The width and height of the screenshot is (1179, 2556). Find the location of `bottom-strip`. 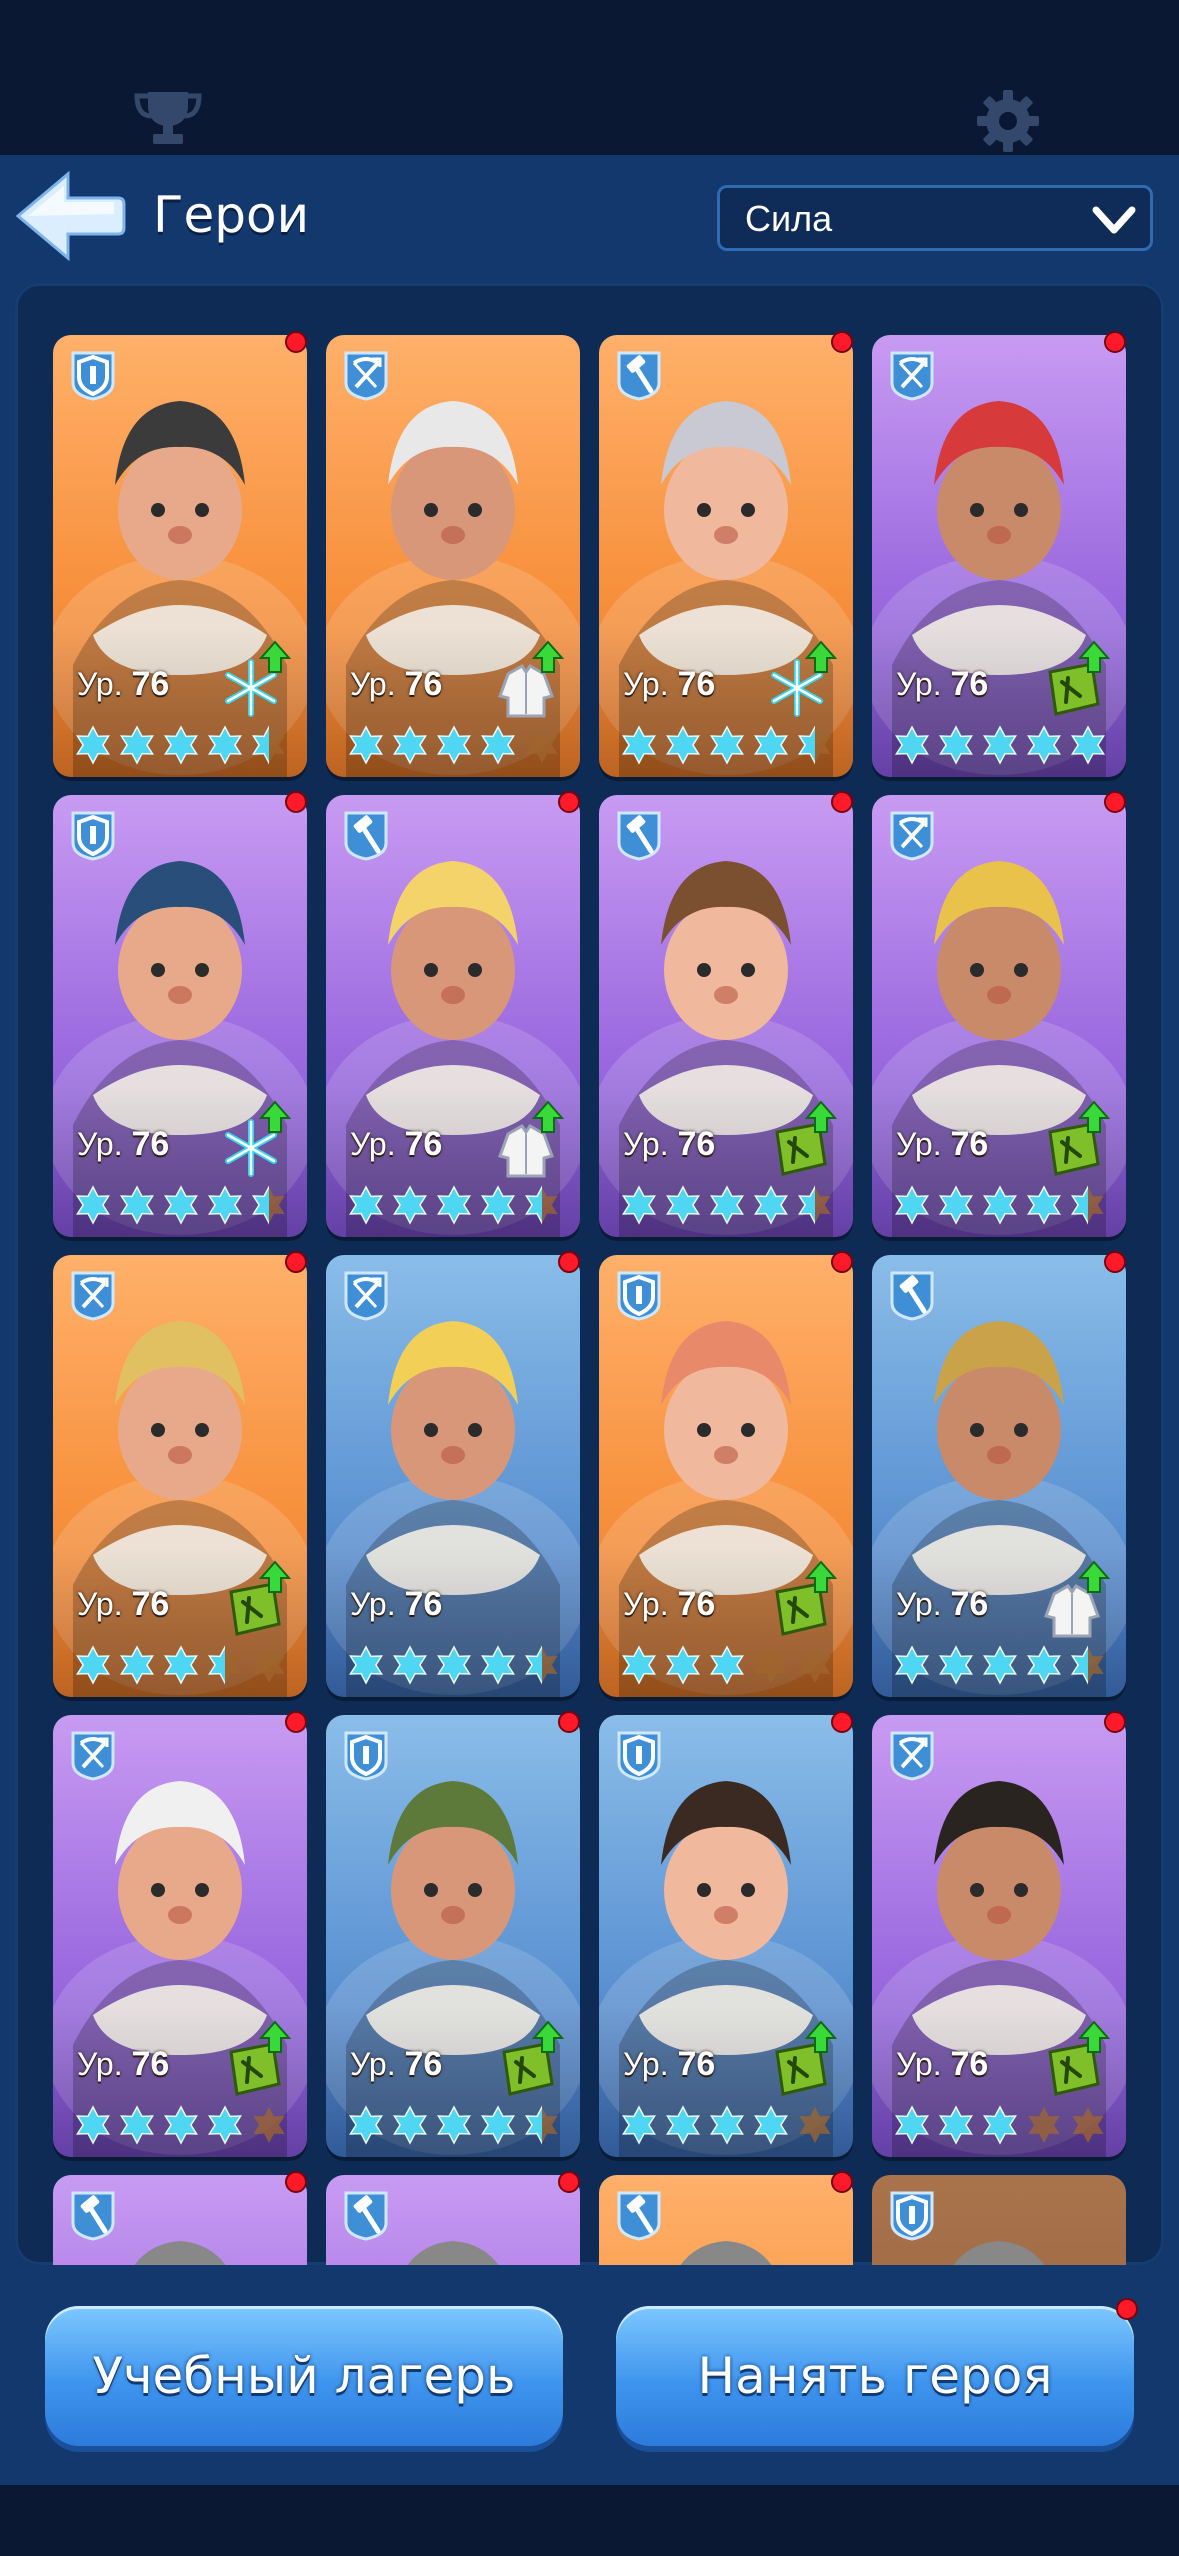

bottom-strip is located at coordinates (589, 2520).